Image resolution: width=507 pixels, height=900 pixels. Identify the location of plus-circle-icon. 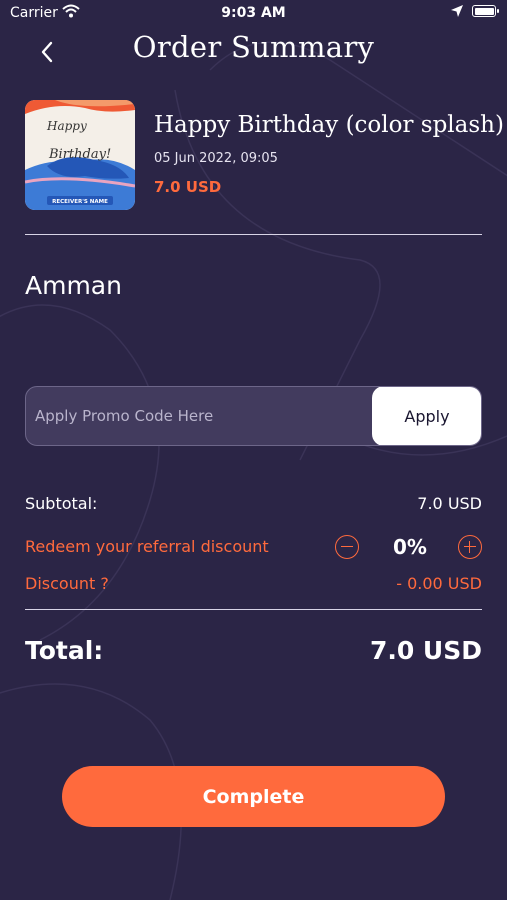
(470, 547).